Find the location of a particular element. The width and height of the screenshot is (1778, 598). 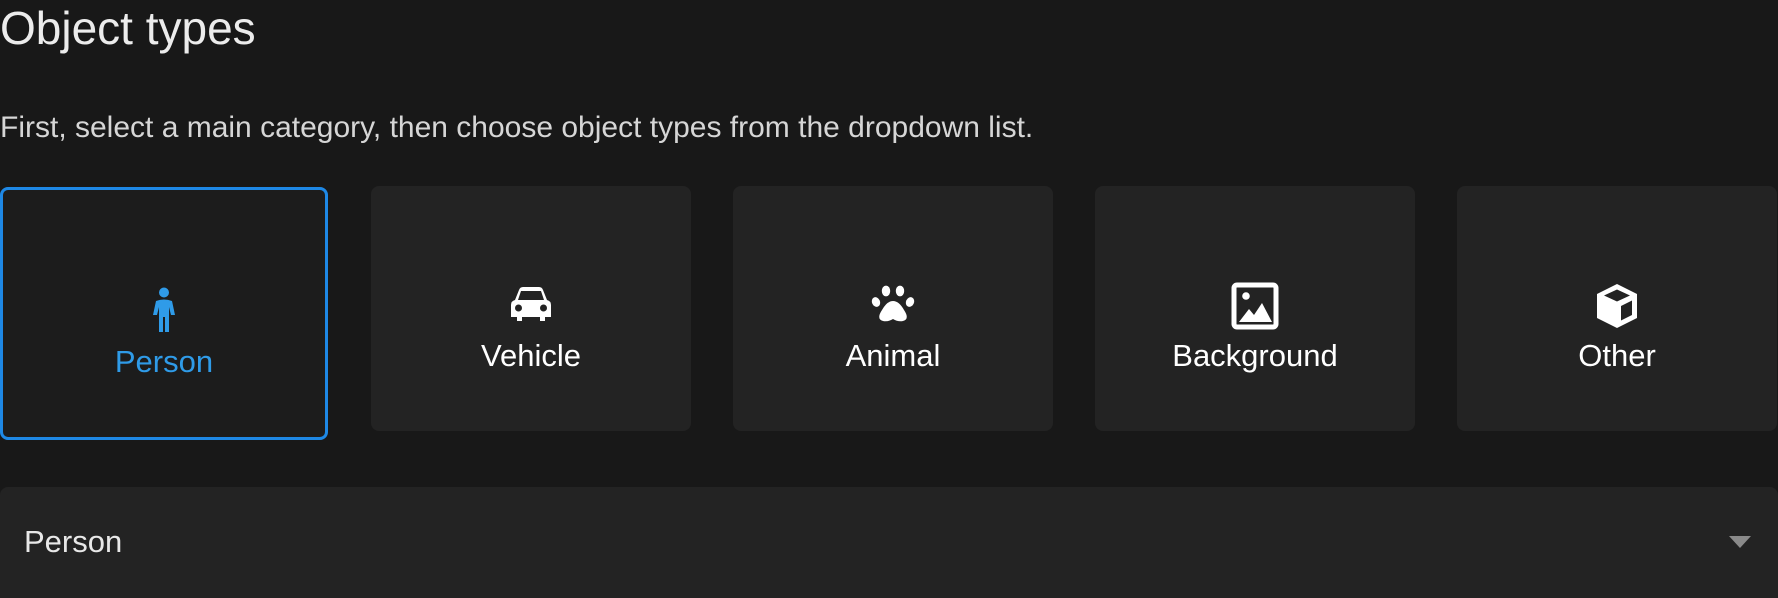

category-card-vehicle: Vehicle is located at coordinates (531, 308).